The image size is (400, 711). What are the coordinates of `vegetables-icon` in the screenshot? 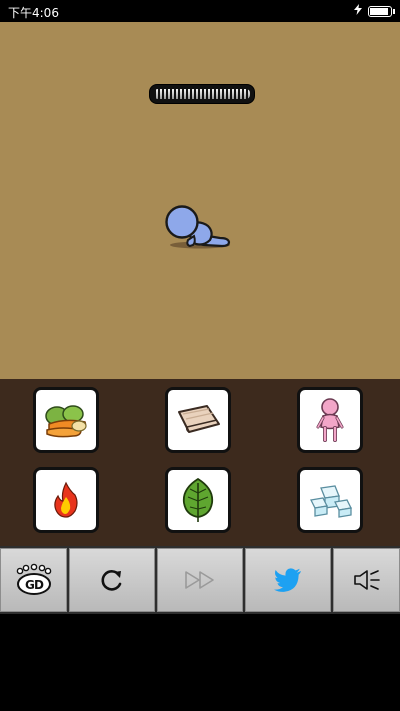 It's located at (66, 421).